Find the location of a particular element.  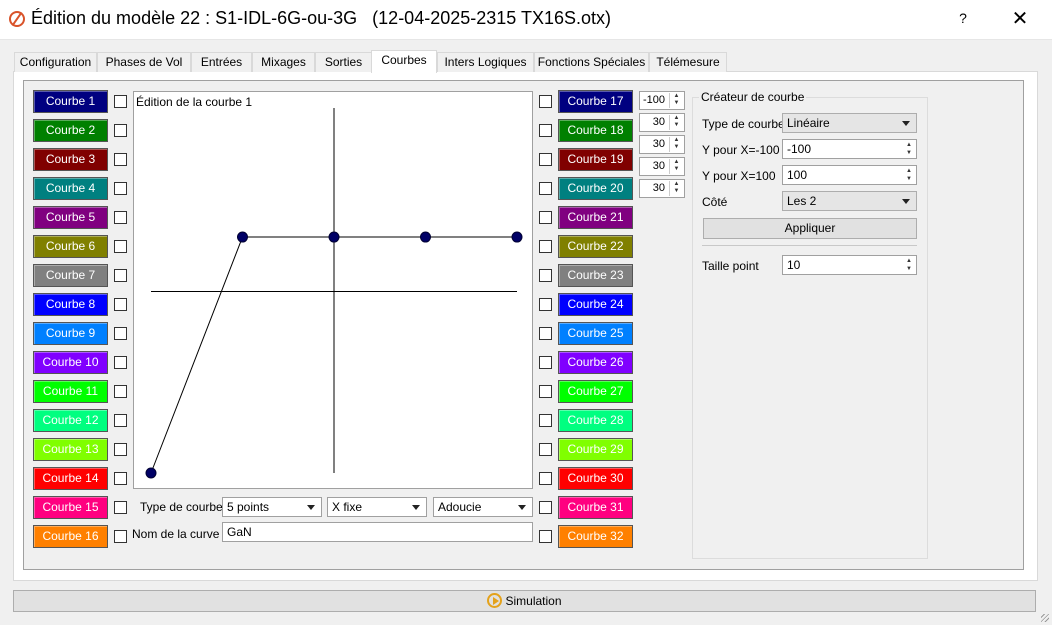

side-select: Les 2 is located at coordinates (849, 201).